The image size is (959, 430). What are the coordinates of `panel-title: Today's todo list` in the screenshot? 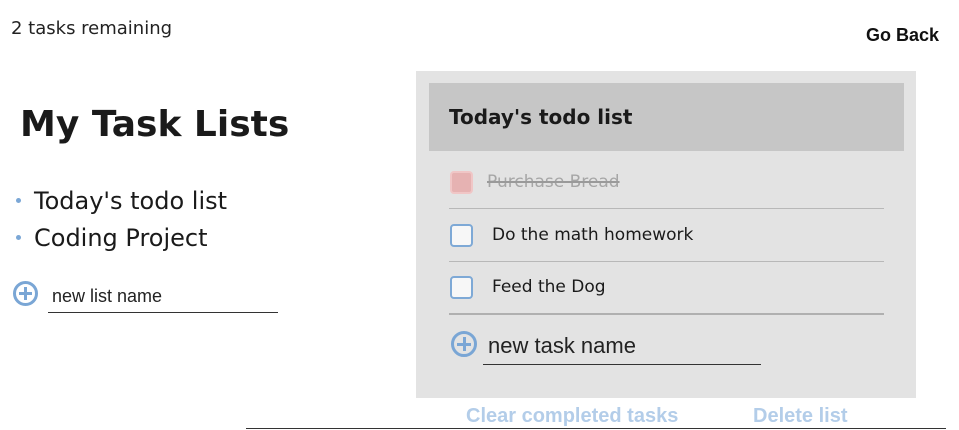 It's located at (541, 117).